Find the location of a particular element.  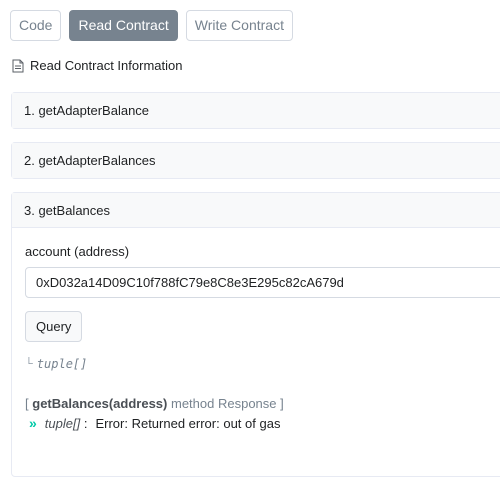

return-arrow-icon: └ is located at coordinates (29, 364).